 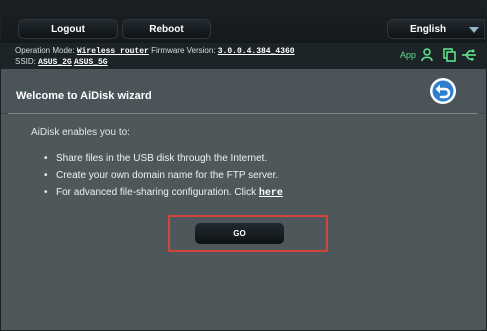 What do you see at coordinates (91, 62) in the screenshot?
I see `ssid-5g-link: ASUS_5G` at bounding box center [91, 62].